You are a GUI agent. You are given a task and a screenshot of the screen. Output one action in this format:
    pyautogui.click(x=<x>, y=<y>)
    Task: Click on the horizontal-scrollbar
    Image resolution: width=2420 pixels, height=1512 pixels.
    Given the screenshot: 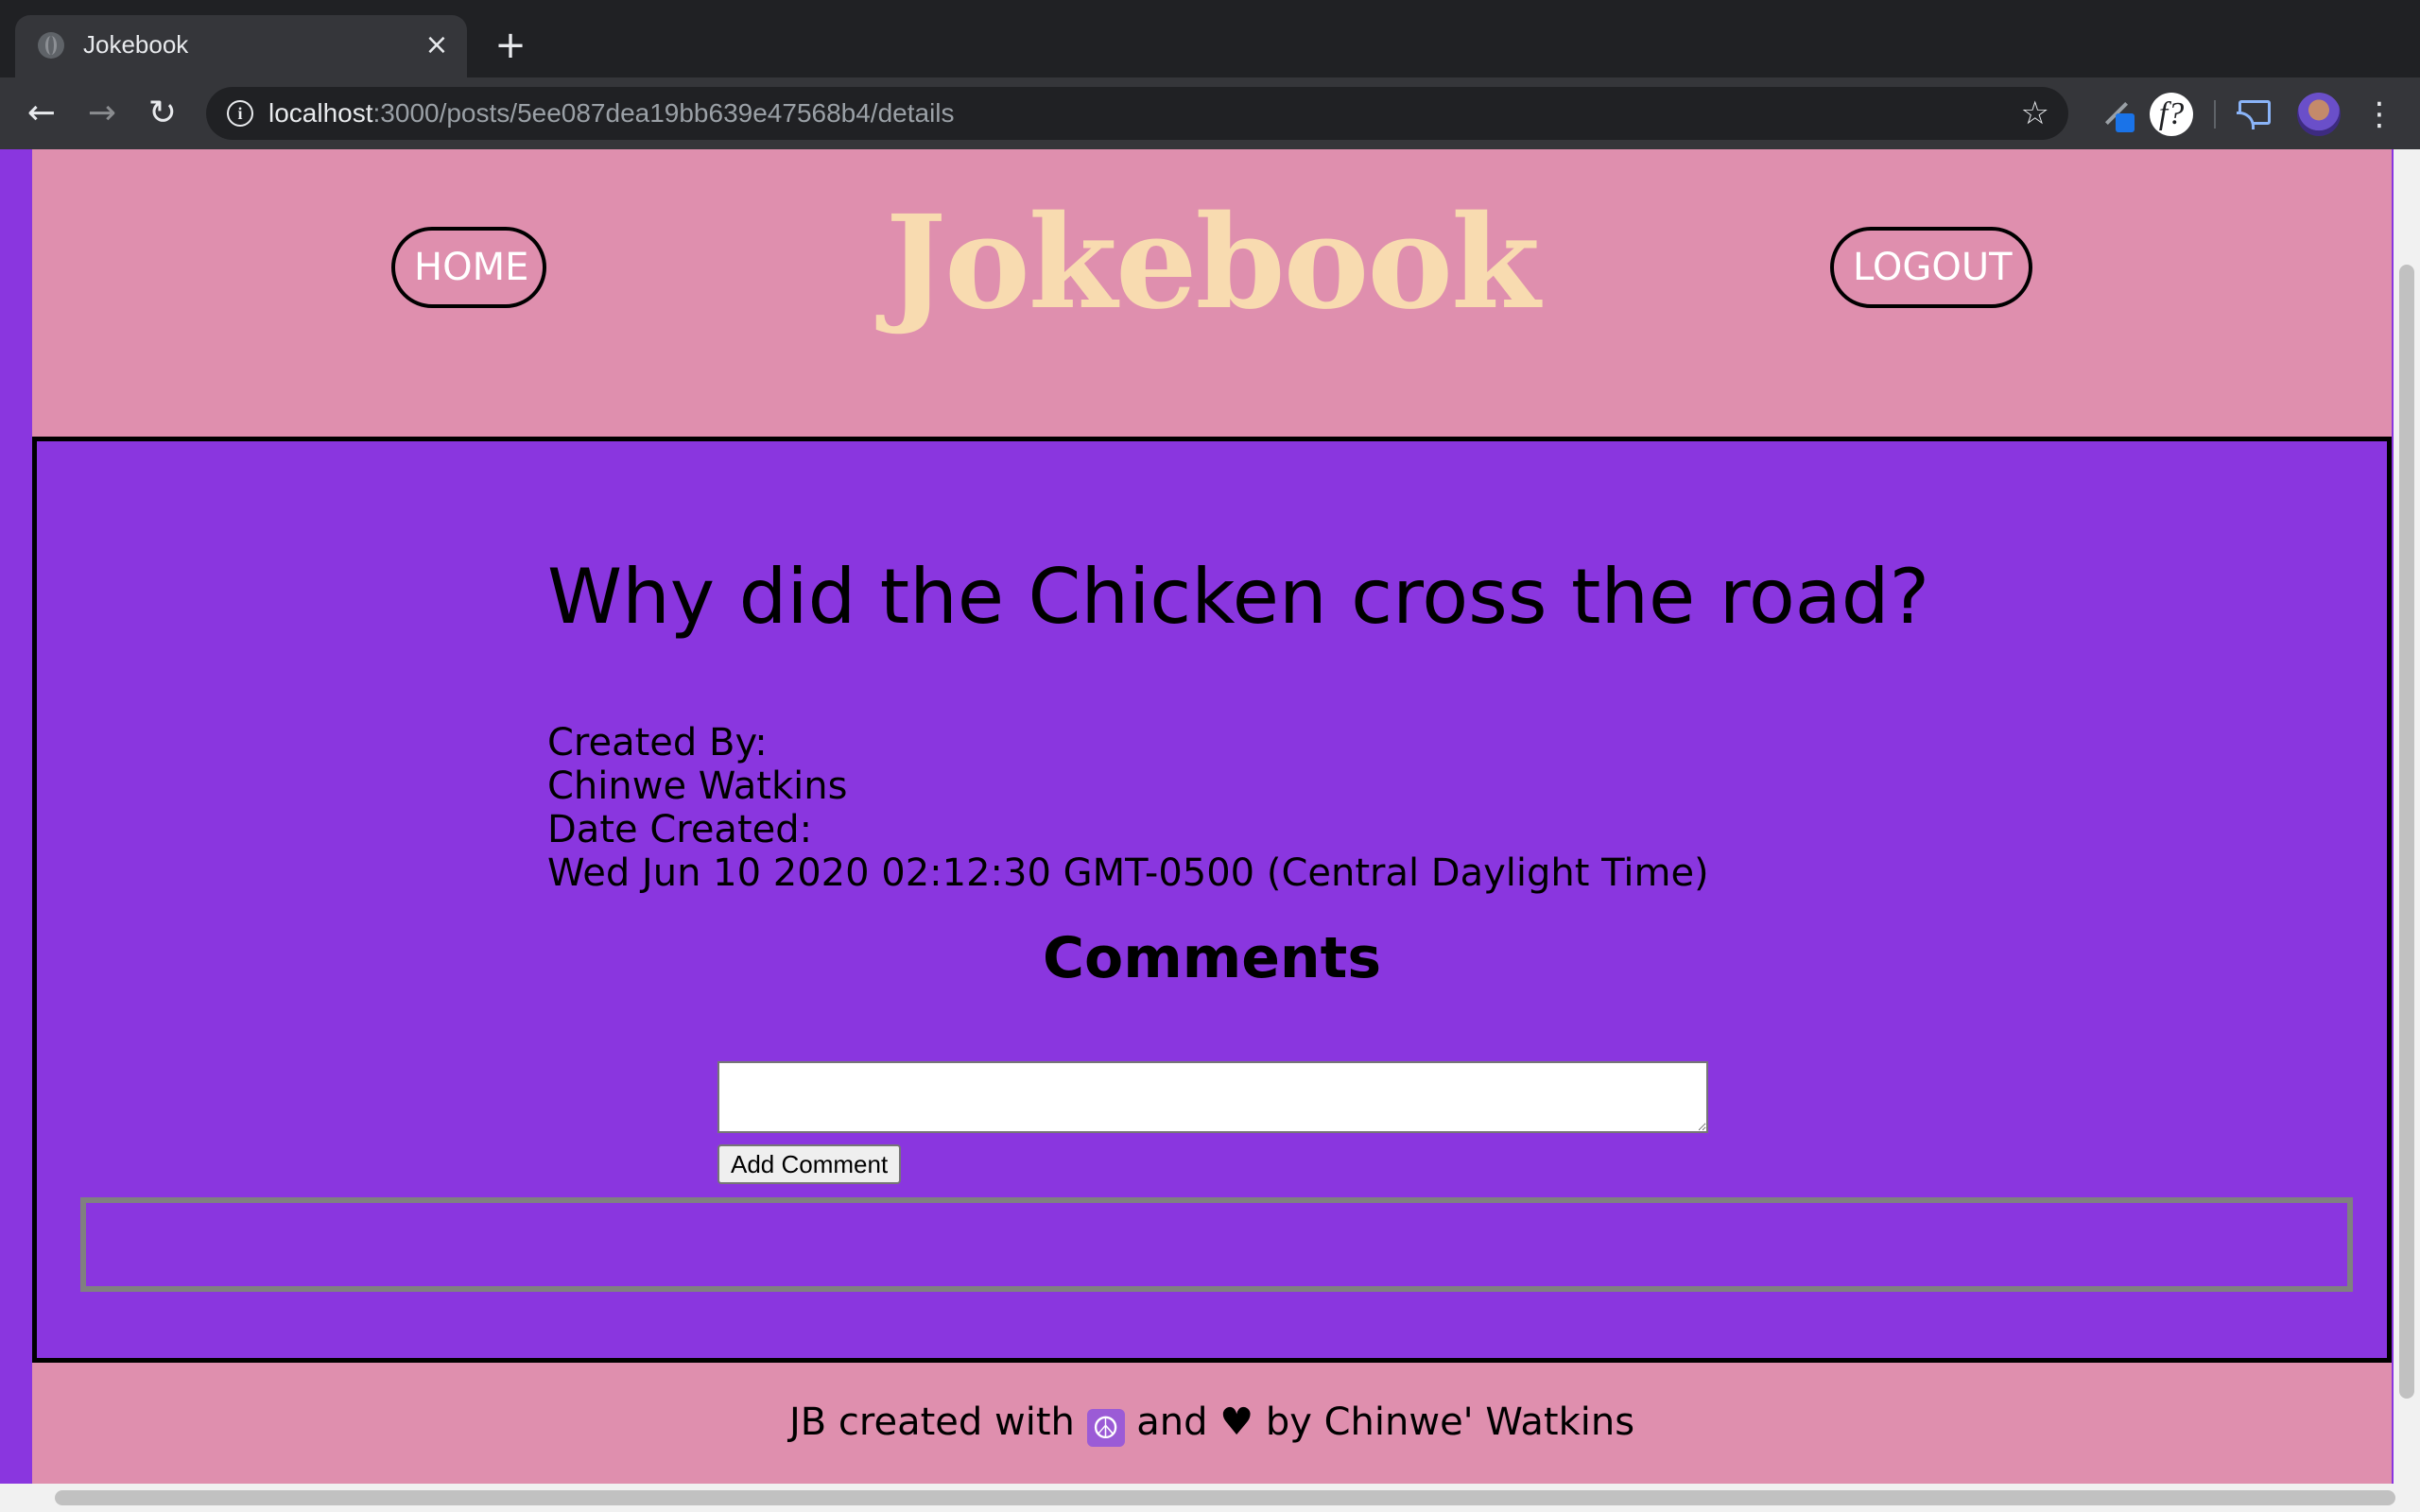 What is the action you would take?
    pyautogui.click(x=1210, y=1498)
    